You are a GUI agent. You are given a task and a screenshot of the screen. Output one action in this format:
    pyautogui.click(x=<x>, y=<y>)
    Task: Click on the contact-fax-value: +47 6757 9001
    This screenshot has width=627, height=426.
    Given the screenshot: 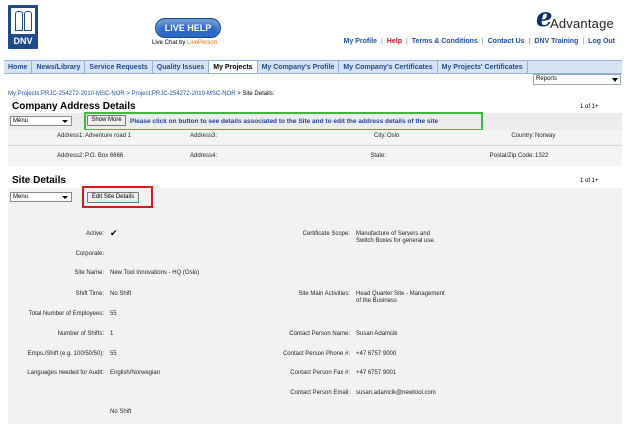 What is the action you would take?
    pyautogui.click(x=376, y=373)
    